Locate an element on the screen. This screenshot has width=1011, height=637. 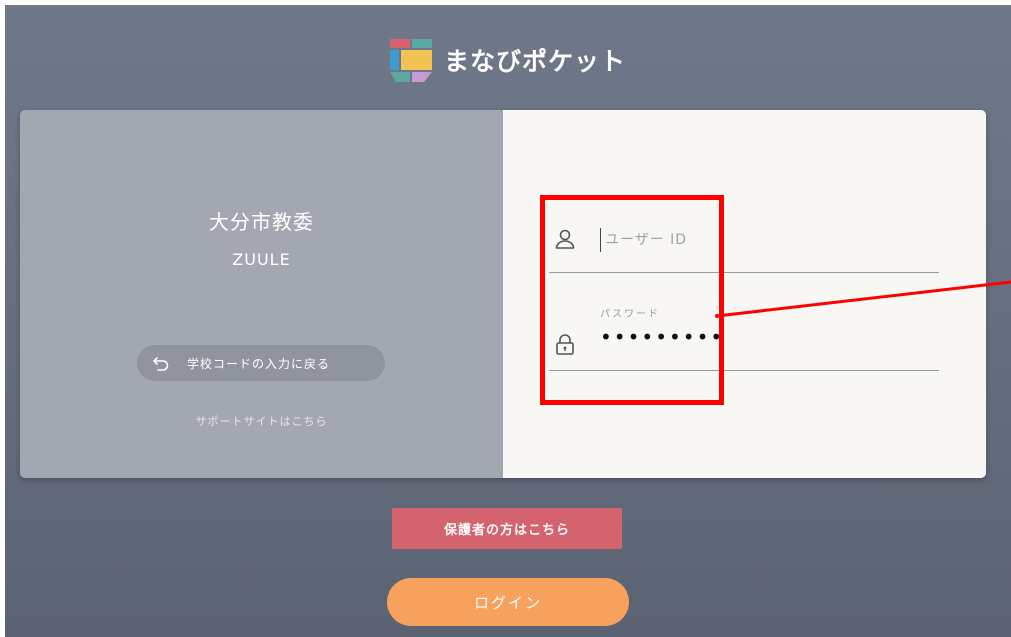
annotation-highlight-box is located at coordinates (632, 300).